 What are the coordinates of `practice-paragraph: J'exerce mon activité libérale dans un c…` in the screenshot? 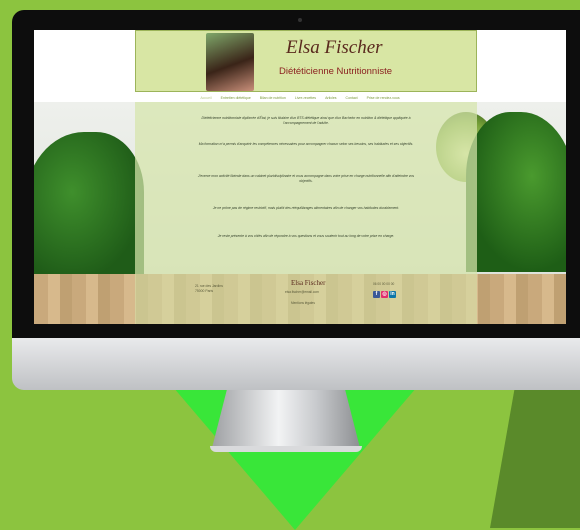 It's located at (306, 178).